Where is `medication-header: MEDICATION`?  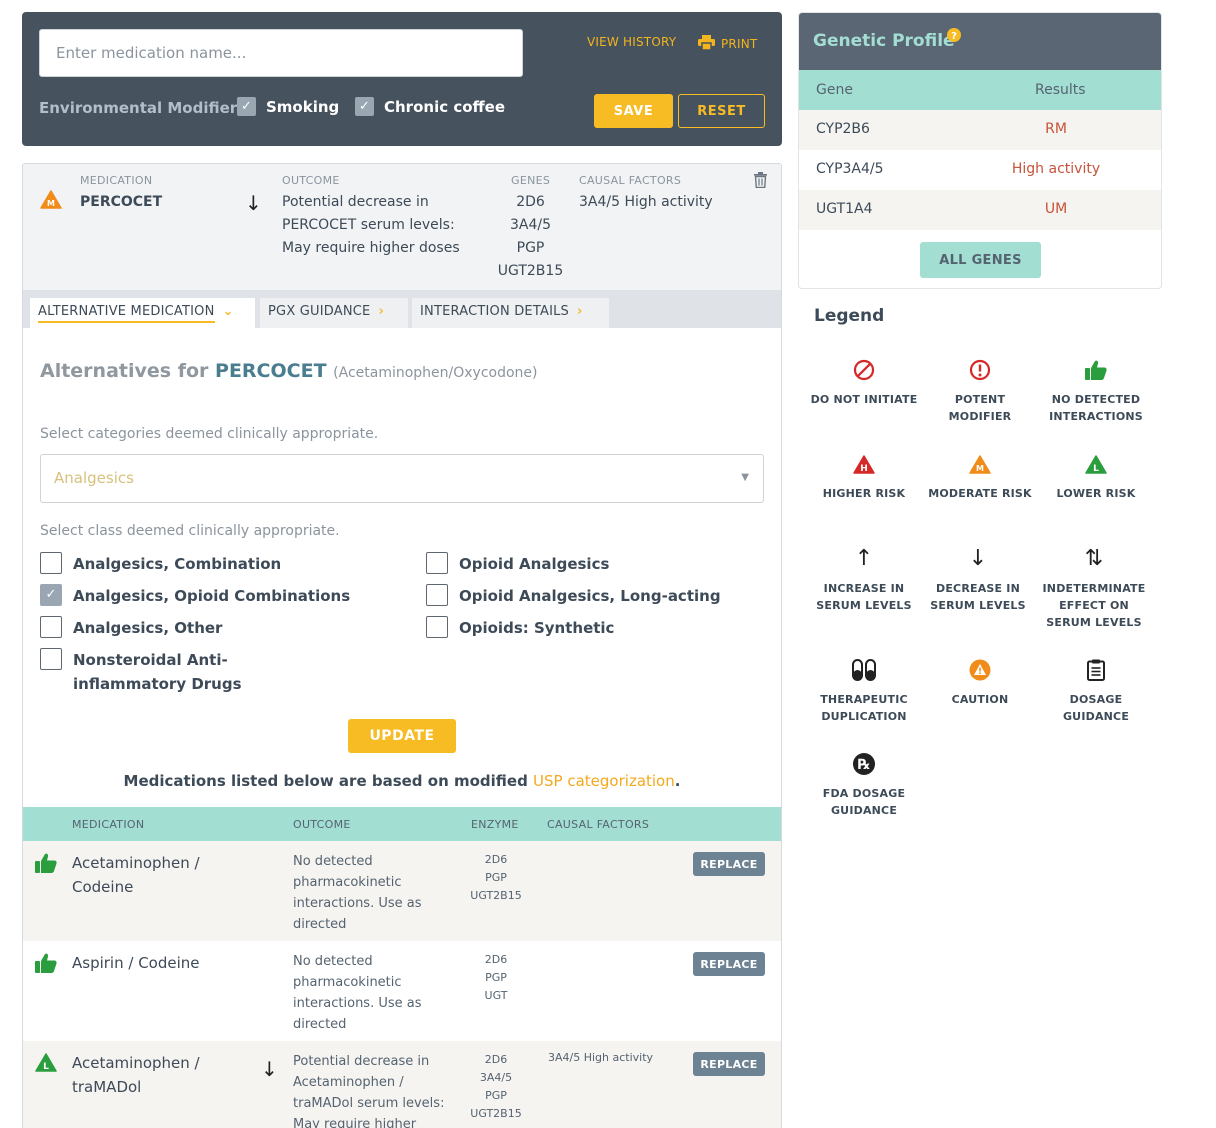 medication-header: MEDICATION is located at coordinates (108, 824).